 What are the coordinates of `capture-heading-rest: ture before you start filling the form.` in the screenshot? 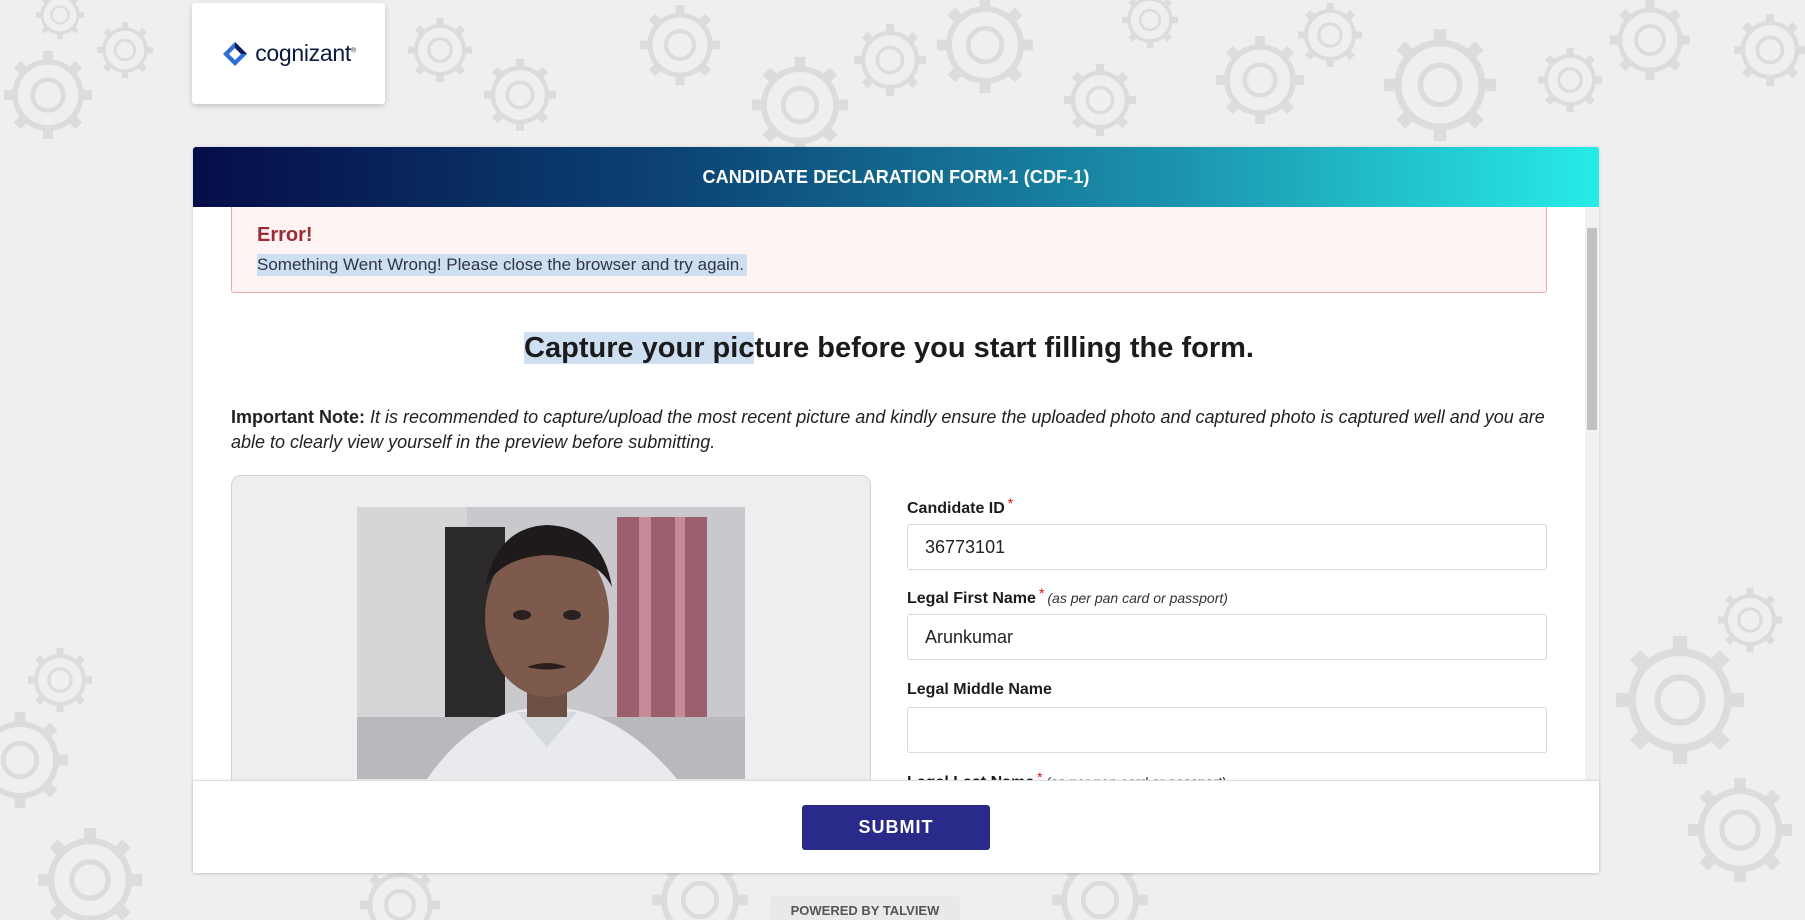 It's located at (1004, 348).